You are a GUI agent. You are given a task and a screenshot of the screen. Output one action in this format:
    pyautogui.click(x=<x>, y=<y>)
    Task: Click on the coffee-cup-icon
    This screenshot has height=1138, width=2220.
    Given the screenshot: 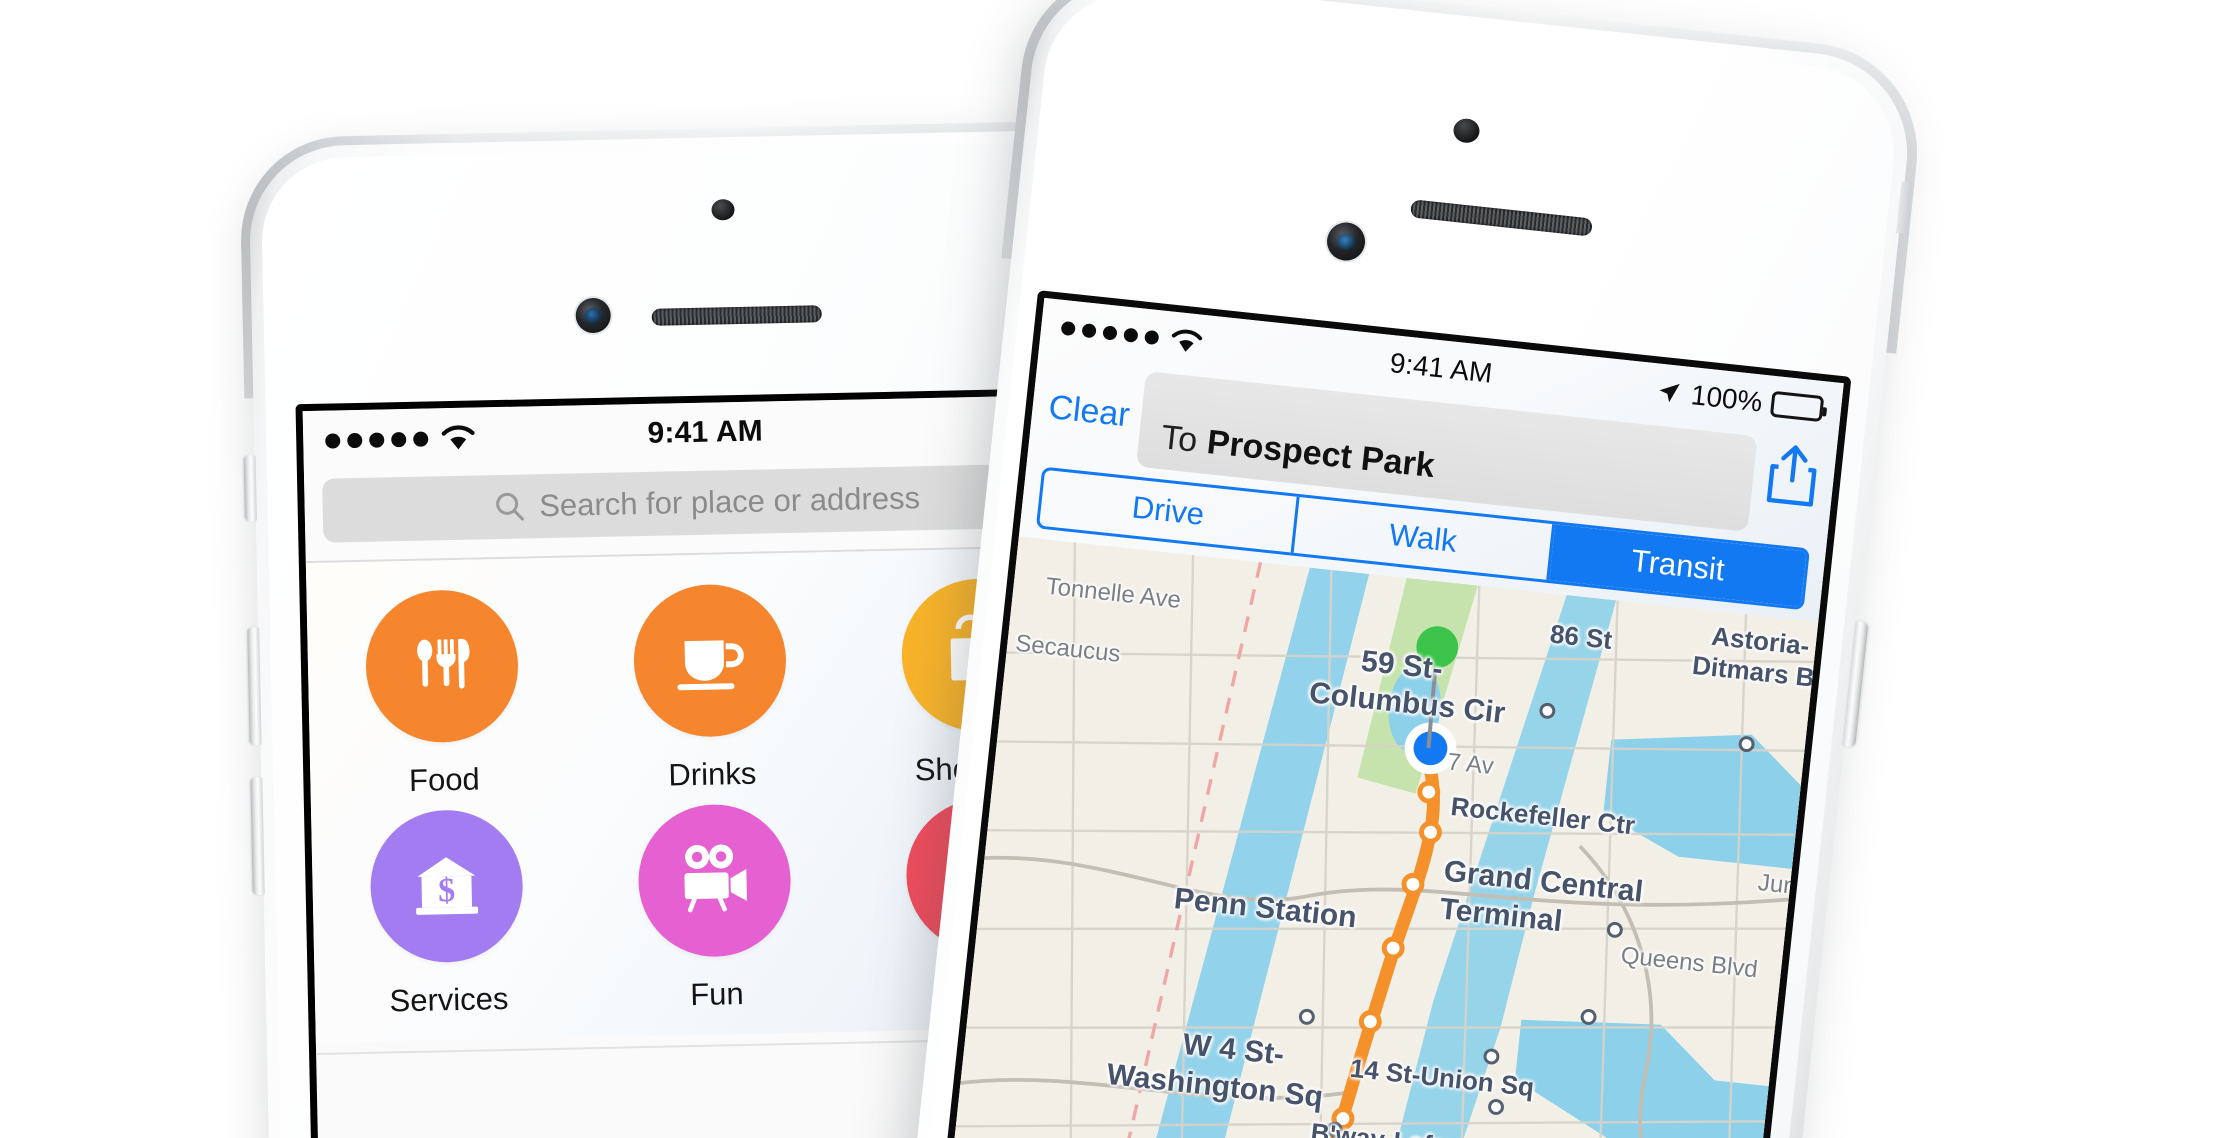 What is the action you would take?
    pyautogui.click(x=710, y=661)
    